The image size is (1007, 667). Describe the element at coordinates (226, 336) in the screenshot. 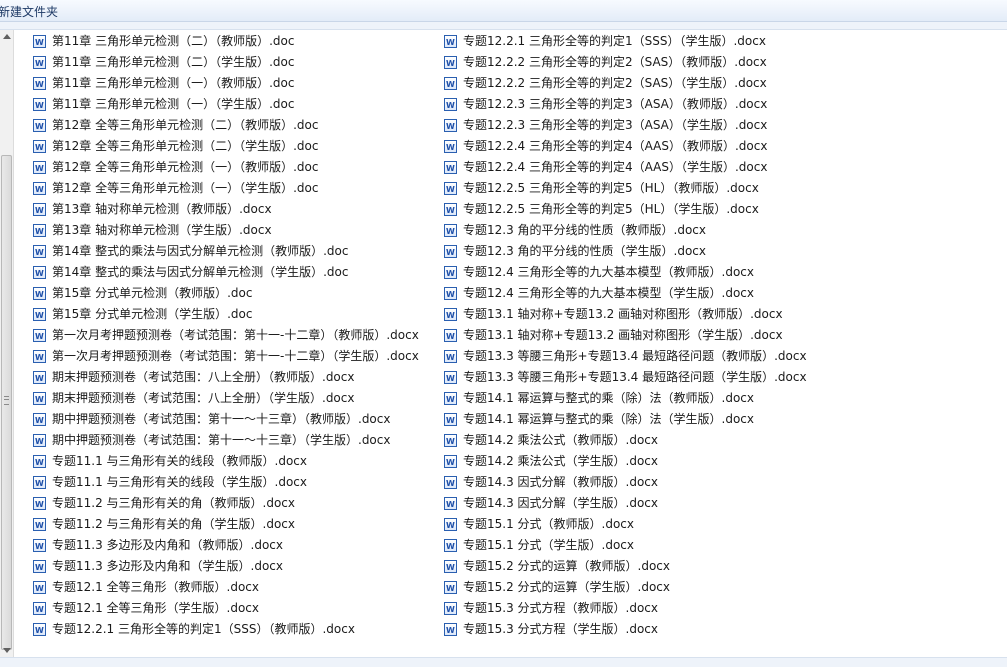

I see `file-item: 第一次月考押题预测卷（考试范围：第十一-十二章）（教师版）.docx` at that location.